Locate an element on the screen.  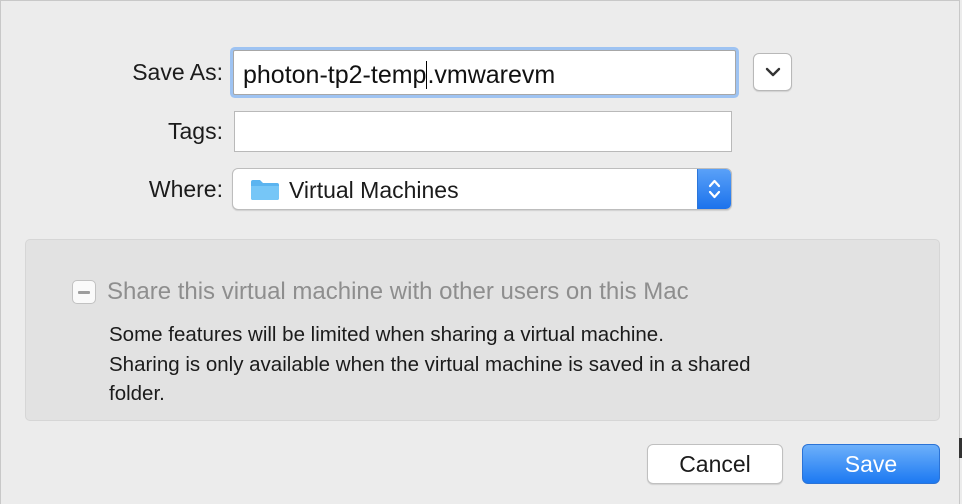
share-checkbox is located at coordinates (84, 292).